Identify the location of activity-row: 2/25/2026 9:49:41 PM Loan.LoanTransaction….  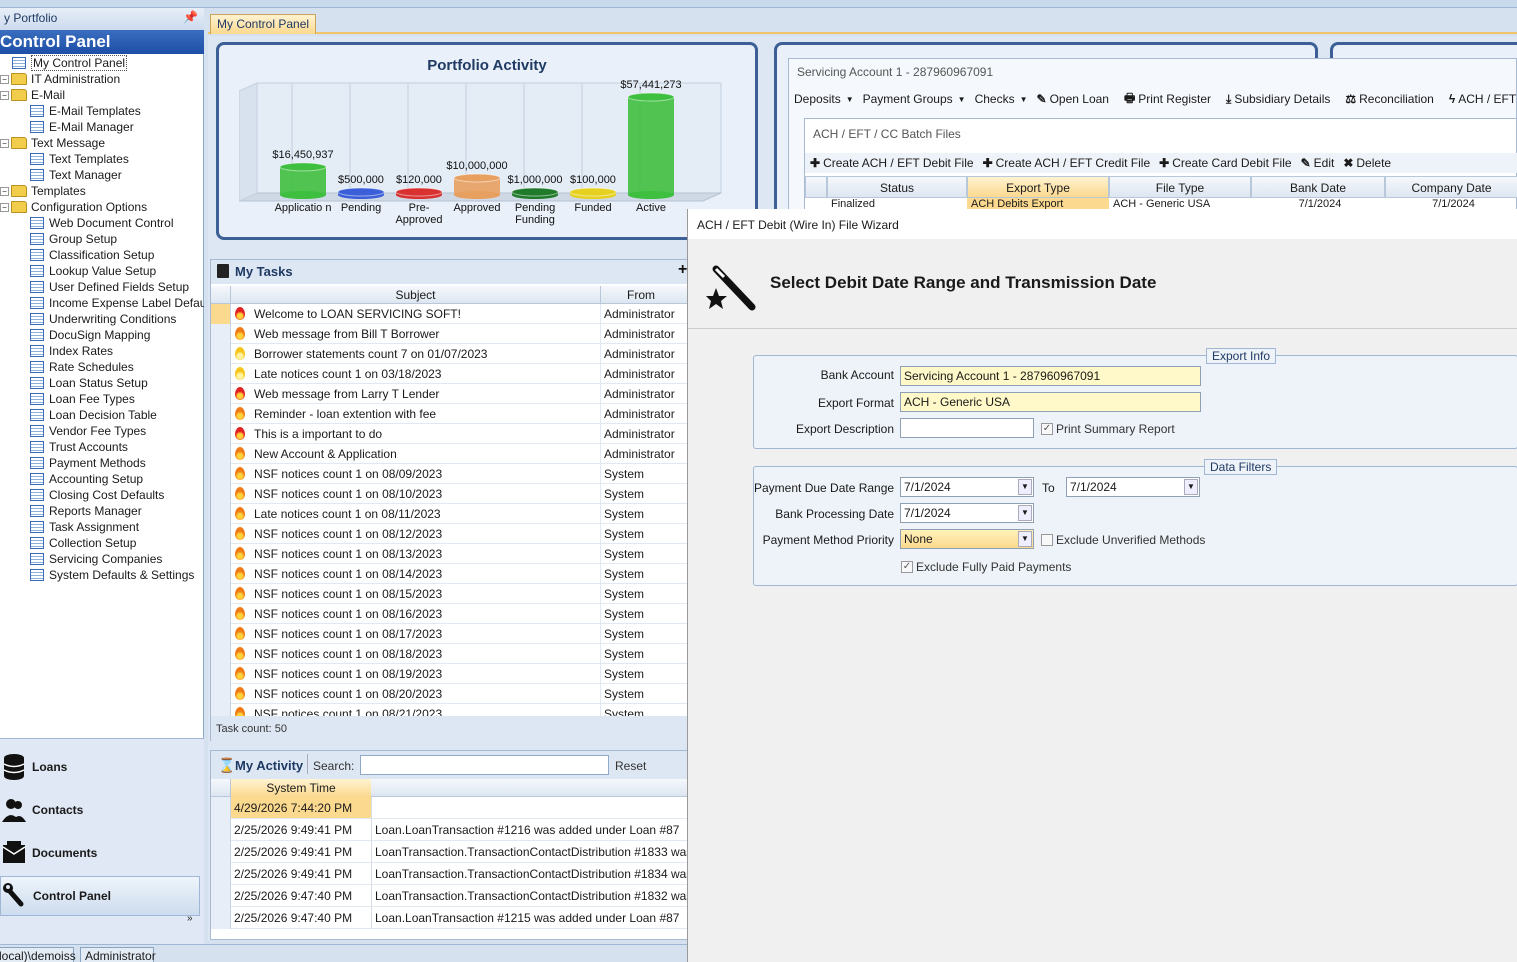
(451, 830).